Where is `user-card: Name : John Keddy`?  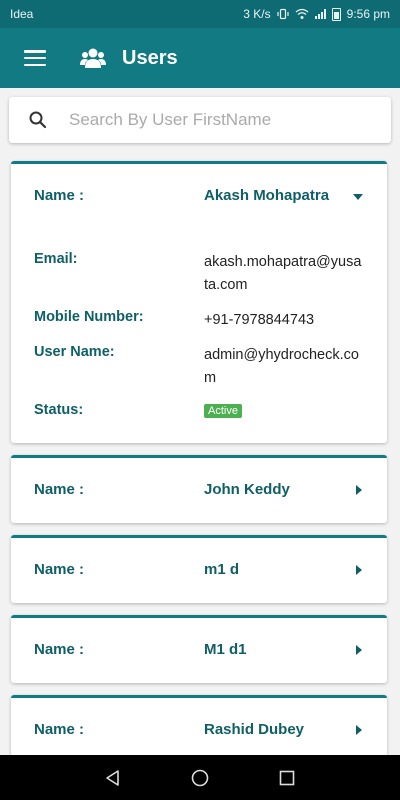
user-card: Name : John Keddy is located at coordinates (199, 489).